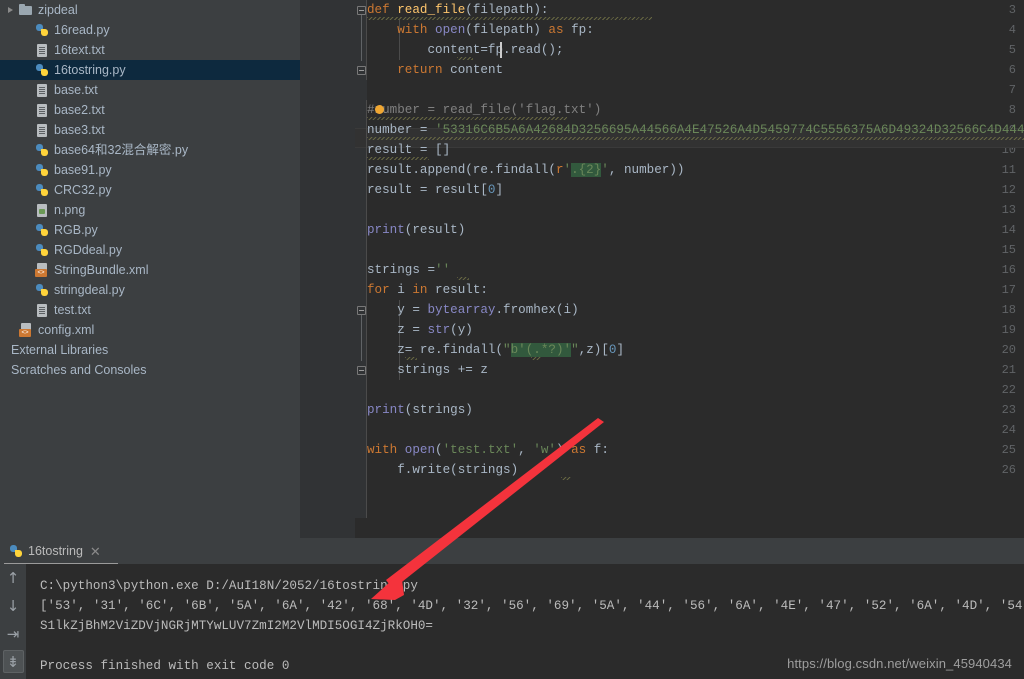 Image resolution: width=1024 pixels, height=679 pixels. What do you see at coordinates (150, 290) in the screenshot?
I see `tree-item-stringdeal-py: stringdeal.py` at bounding box center [150, 290].